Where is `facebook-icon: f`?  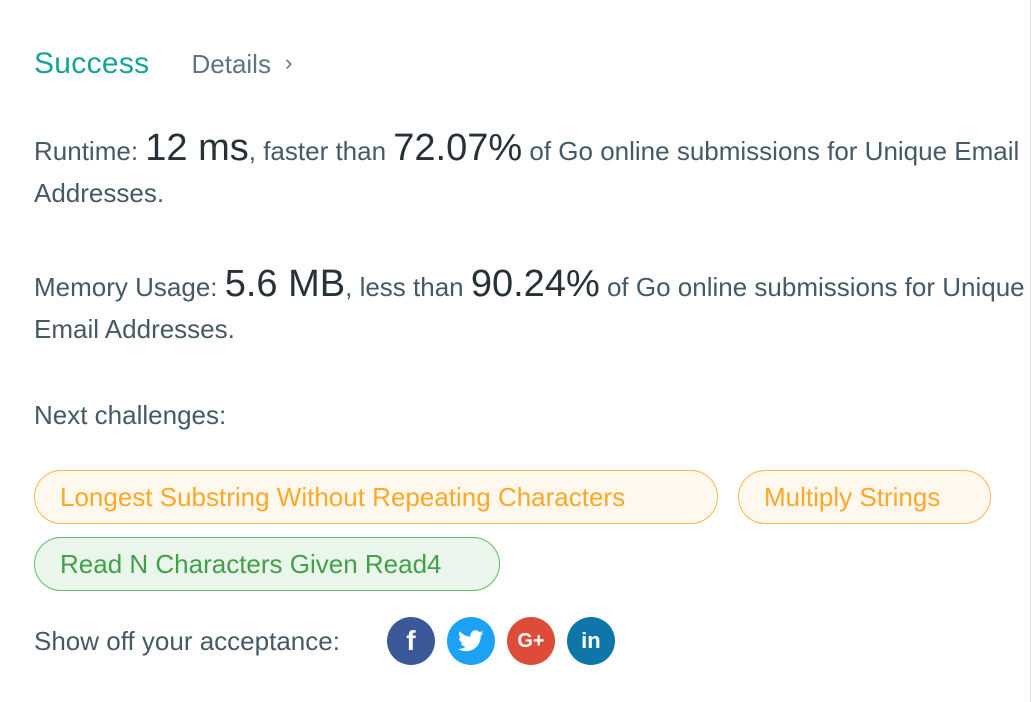 facebook-icon: f is located at coordinates (411, 640).